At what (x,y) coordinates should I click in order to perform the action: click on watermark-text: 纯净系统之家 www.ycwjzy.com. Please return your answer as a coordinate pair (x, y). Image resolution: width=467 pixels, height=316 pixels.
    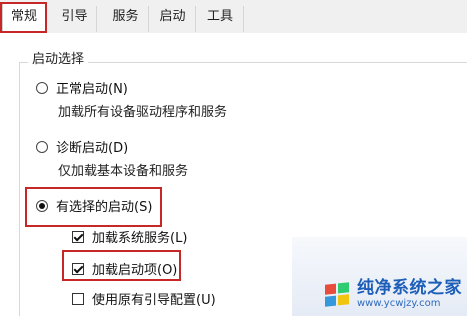
    Looking at the image, I should click on (409, 293).